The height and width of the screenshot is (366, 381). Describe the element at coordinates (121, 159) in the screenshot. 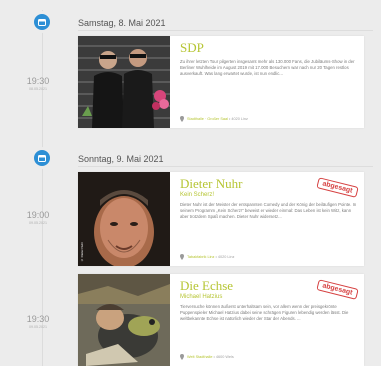

I see `day-header: Sonntag, 9. Mai 2021` at that location.